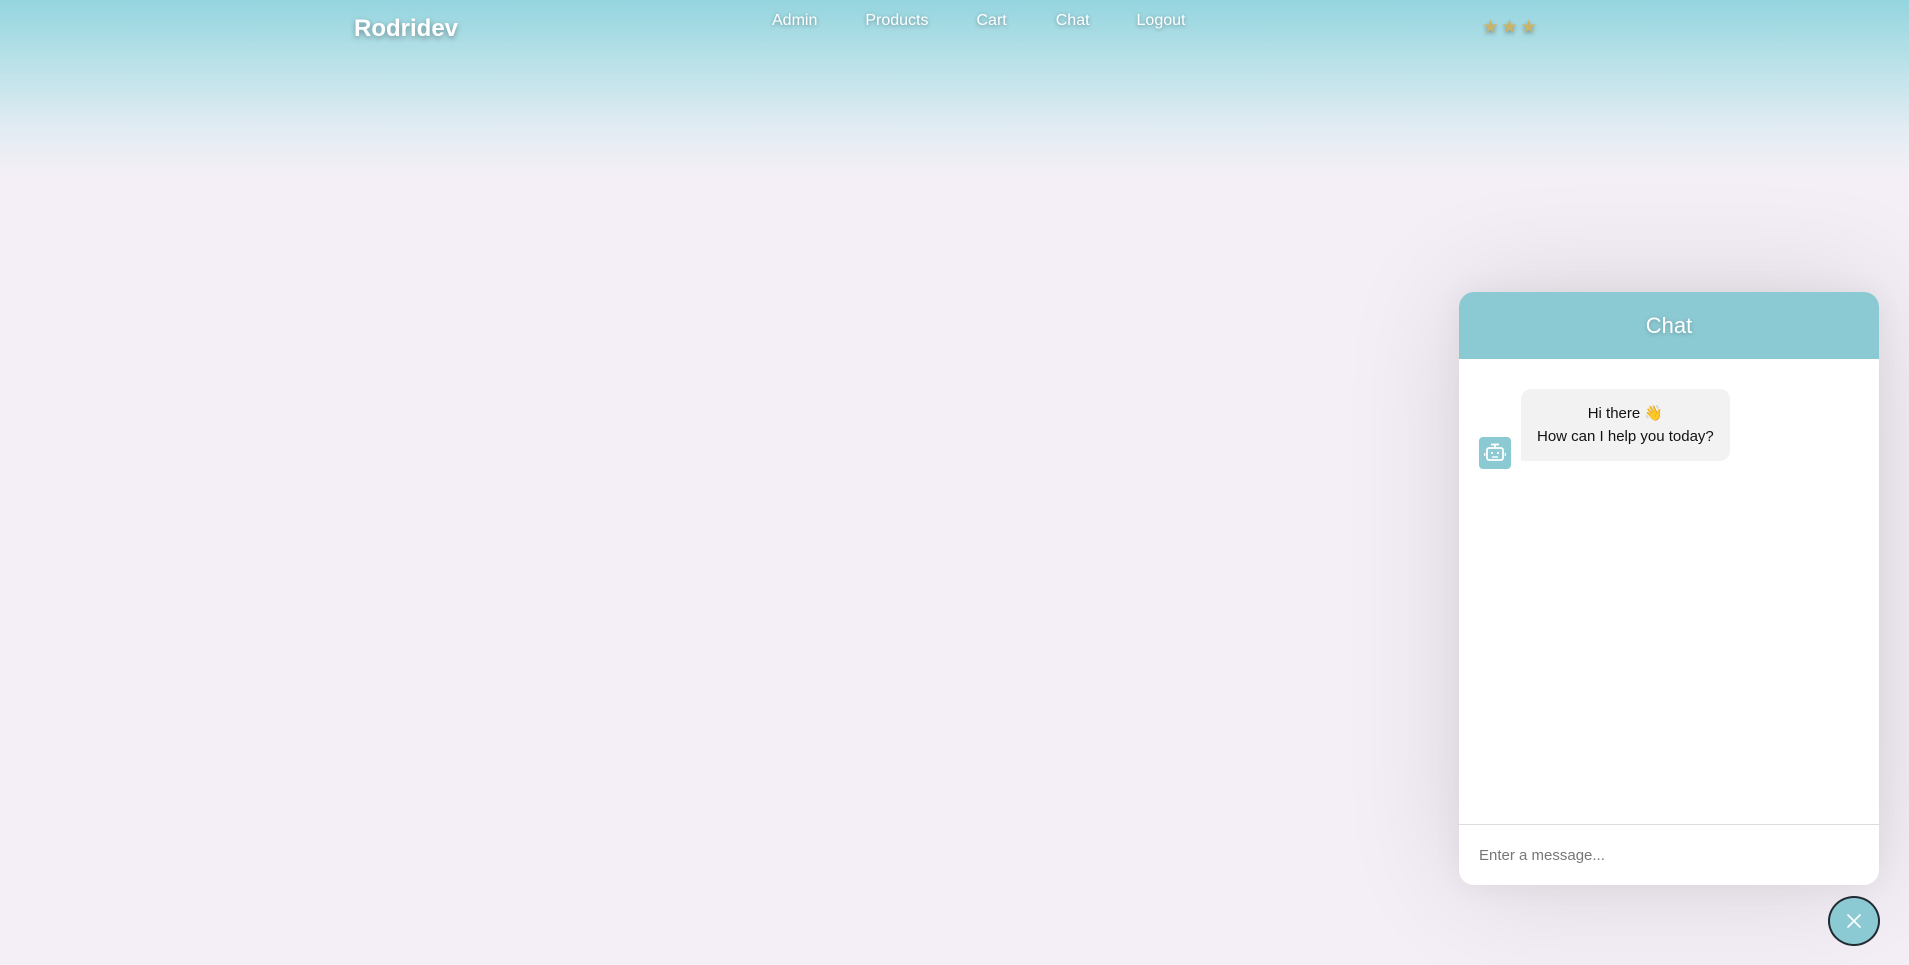  Describe the element at coordinates (896, 21) in the screenshot. I see `nav-link-products: Products` at that location.